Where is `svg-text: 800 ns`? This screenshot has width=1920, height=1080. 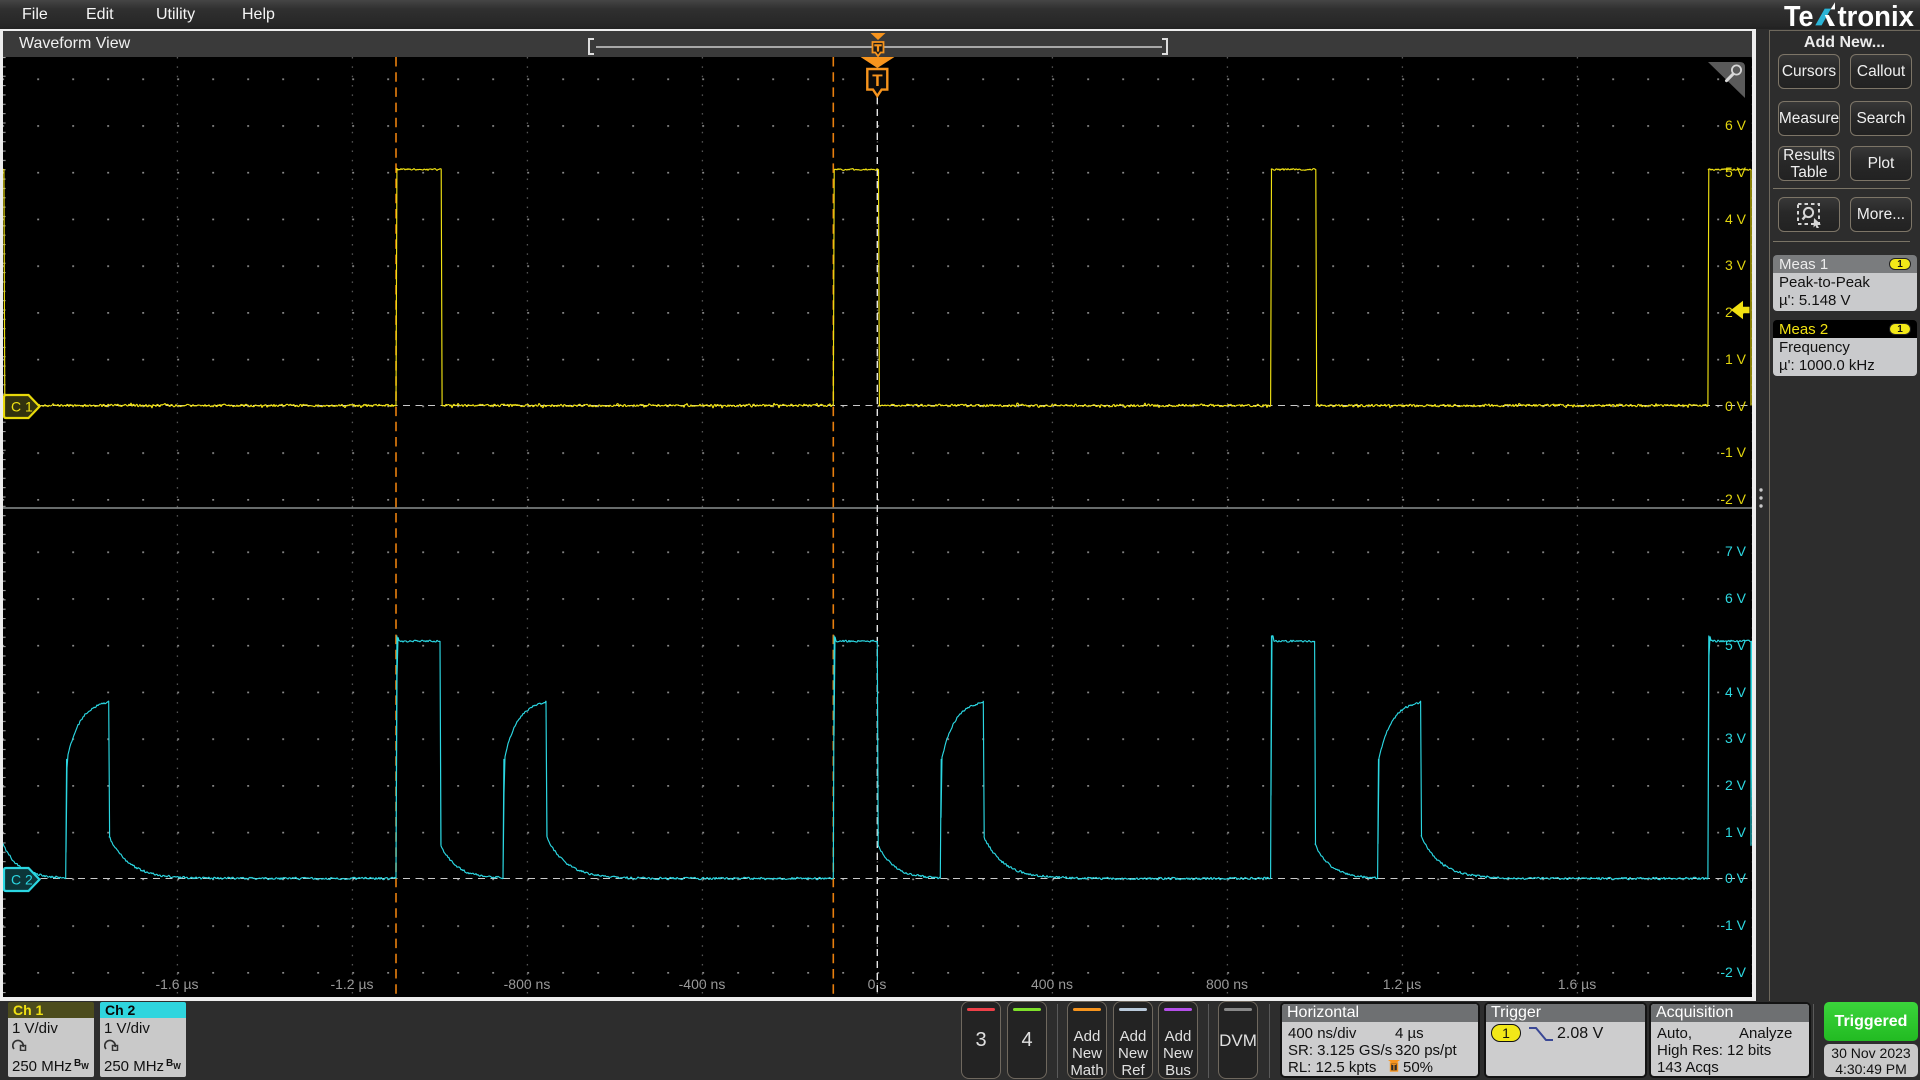
svg-text: 800 ns is located at coordinates (1227, 984).